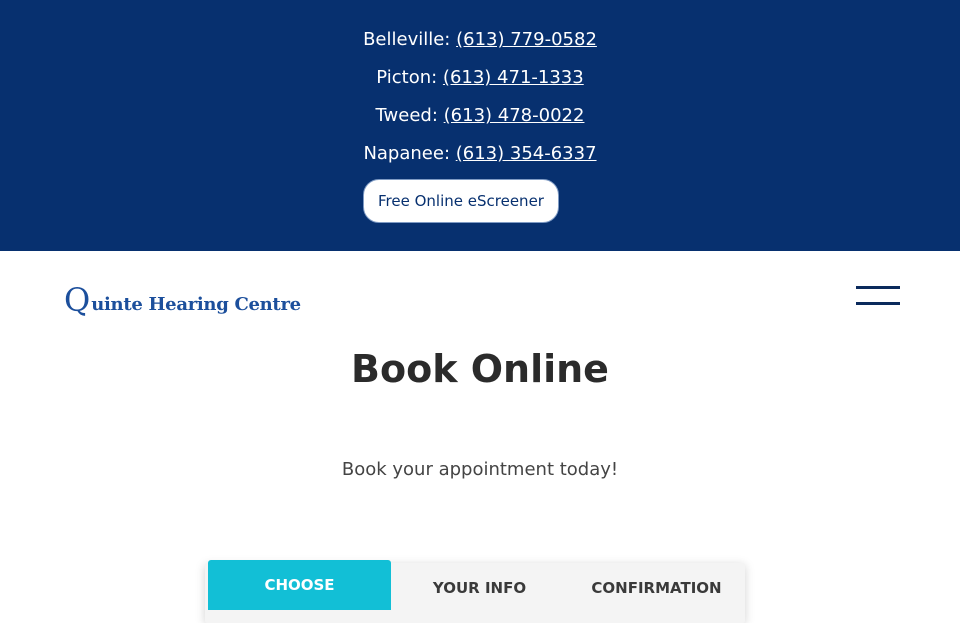  What do you see at coordinates (196, 304) in the screenshot?
I see `logo-text: uinte Hearing Centre` at bounding box center [196, 304].